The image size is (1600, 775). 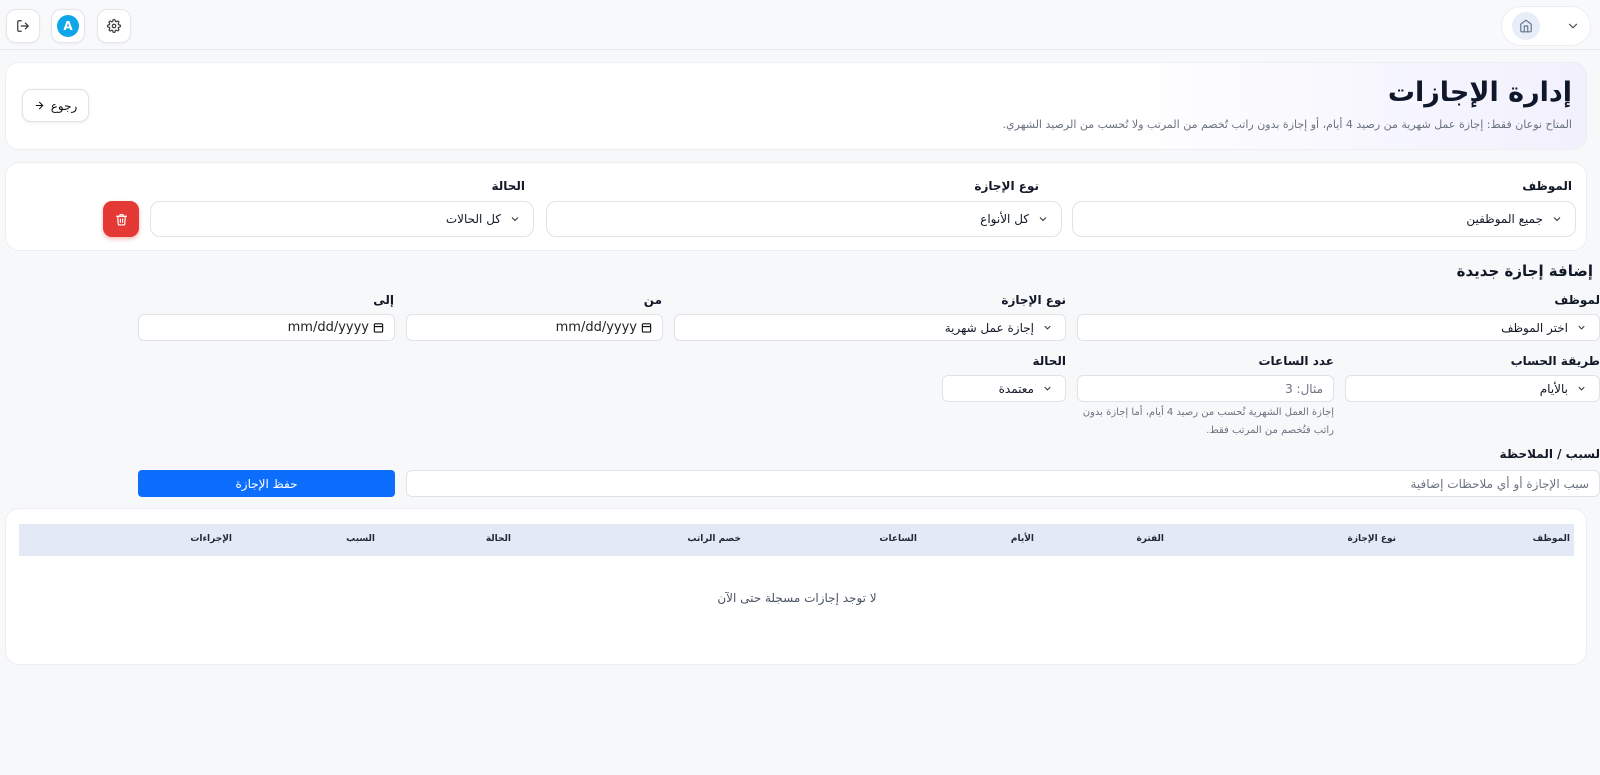 I want to click on filter-employee-label: الموظف, so click(x=1547, y=186).